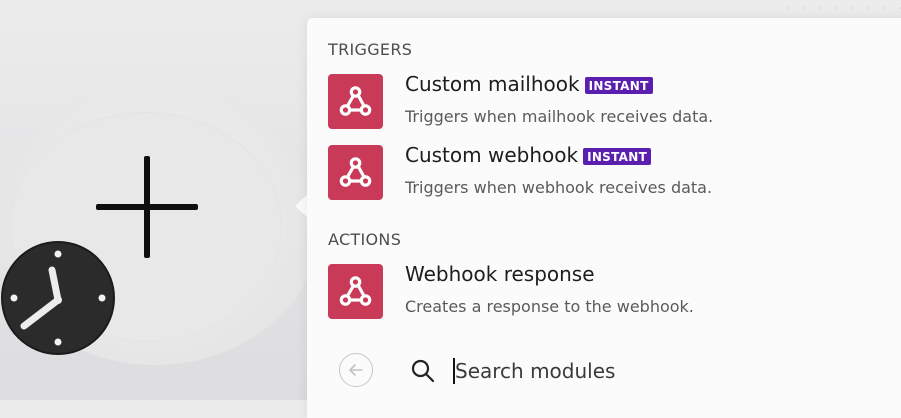 This screenshot has width=901, height=418. I want to click on module-title: Webhook response, so click(500, 274).